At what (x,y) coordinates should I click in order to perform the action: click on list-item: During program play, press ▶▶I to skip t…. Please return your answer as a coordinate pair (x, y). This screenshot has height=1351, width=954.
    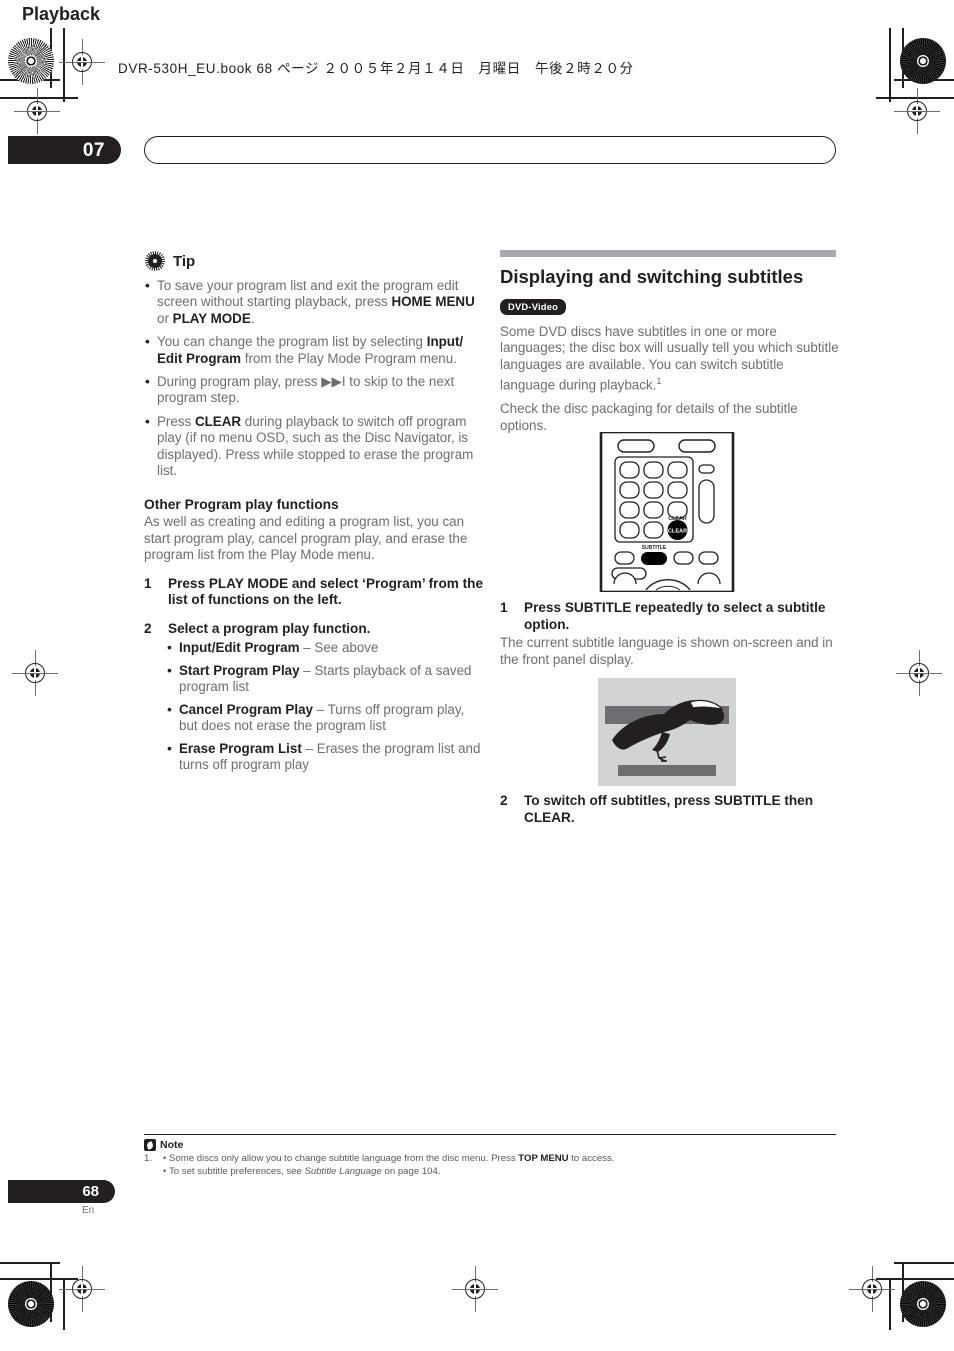
    Looking at the image, I should click on (314, 390).